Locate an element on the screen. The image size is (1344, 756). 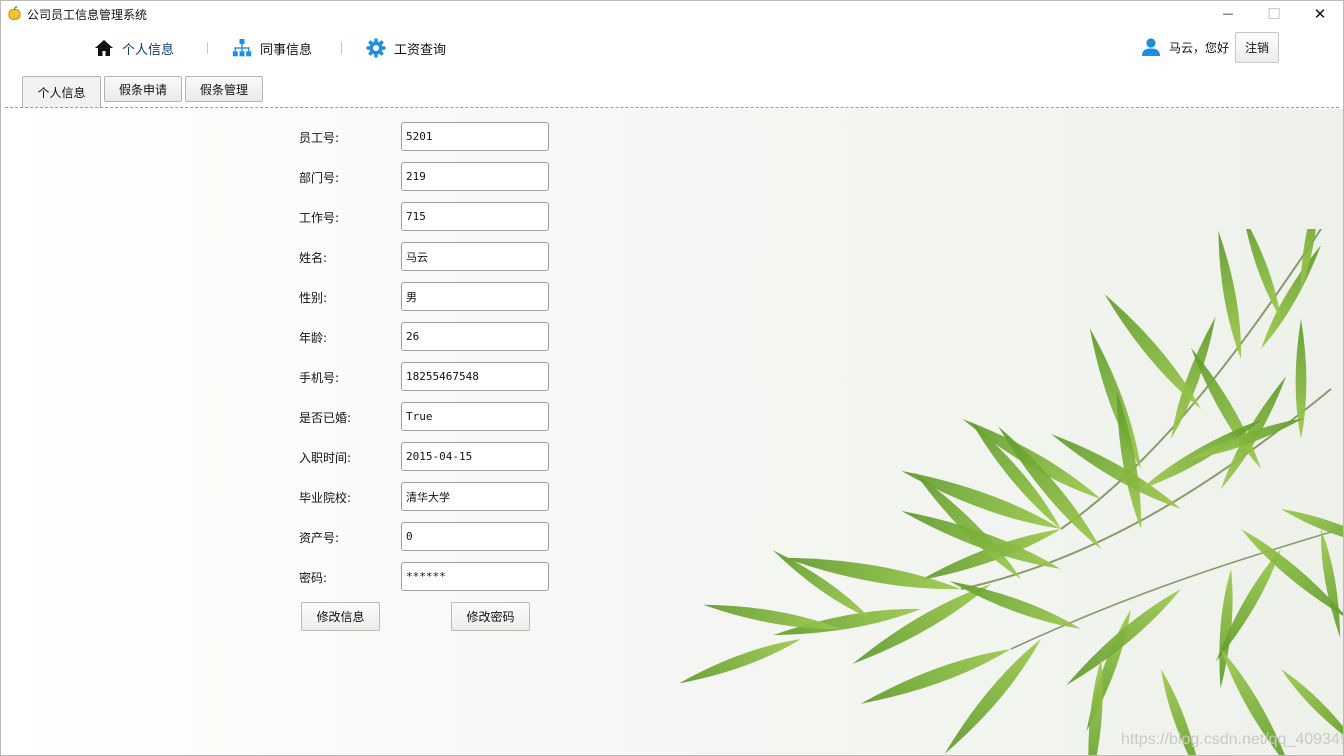
phone-input is located at coordinates (475, 376).